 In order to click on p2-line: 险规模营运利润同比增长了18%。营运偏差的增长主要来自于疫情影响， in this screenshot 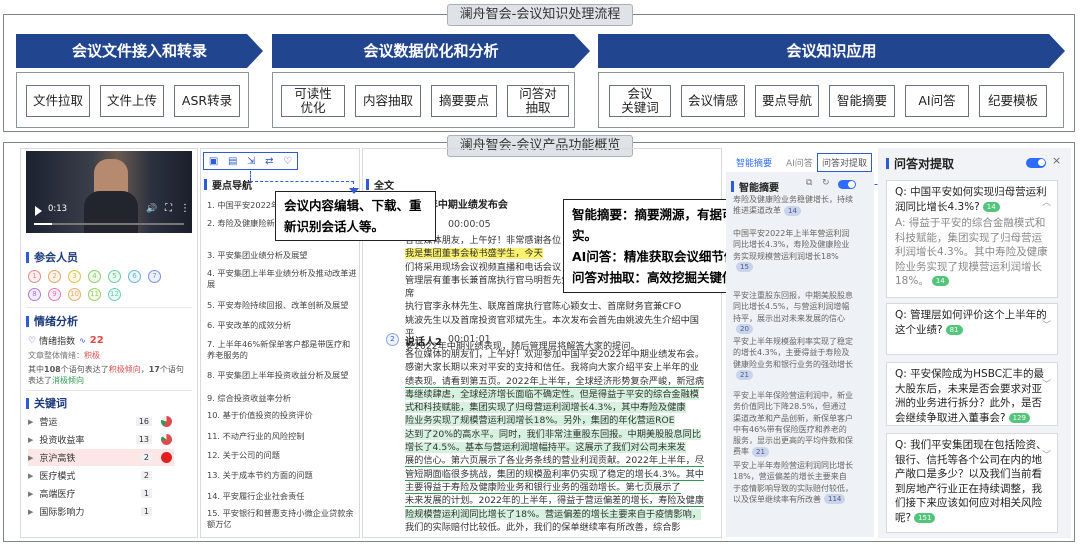, I will do `click(560, 514)`.